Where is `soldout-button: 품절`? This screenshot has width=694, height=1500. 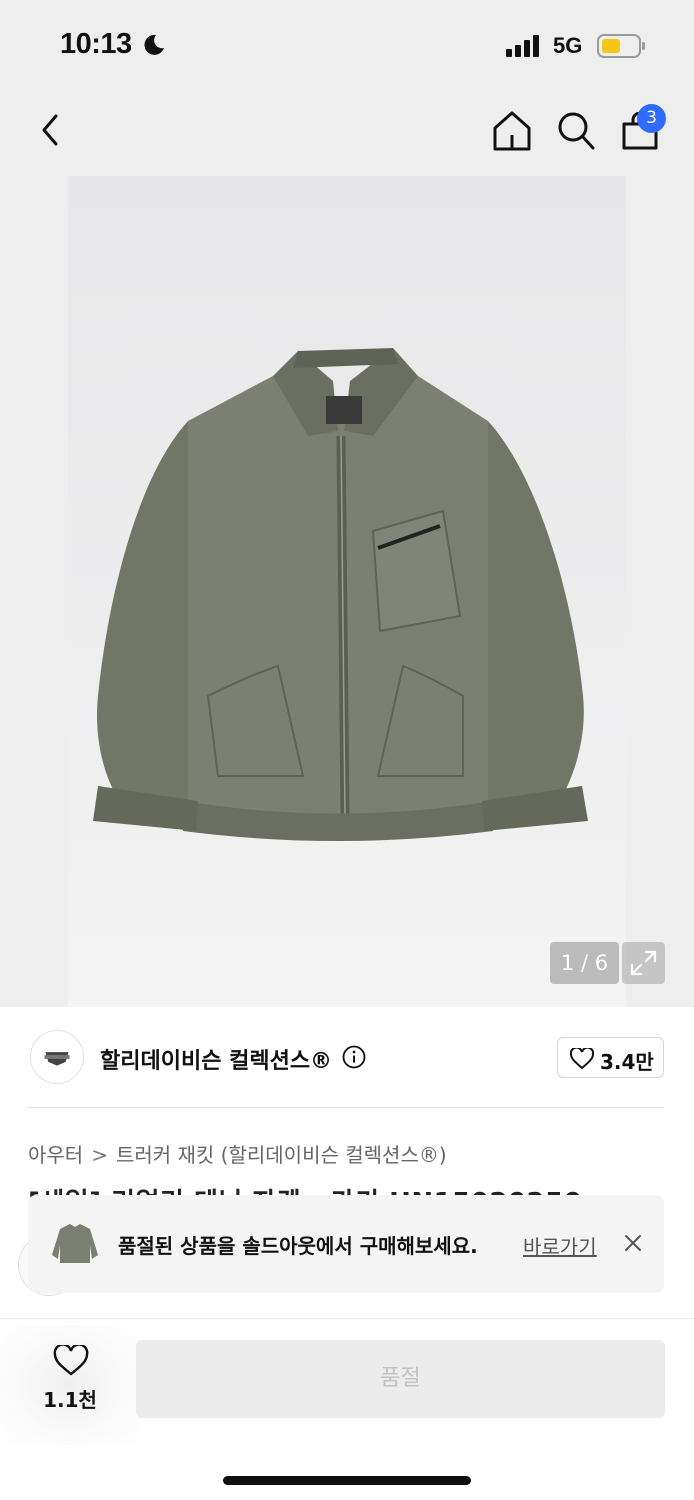
soldout-button: 품절 is located at coordinates (400, 1379).